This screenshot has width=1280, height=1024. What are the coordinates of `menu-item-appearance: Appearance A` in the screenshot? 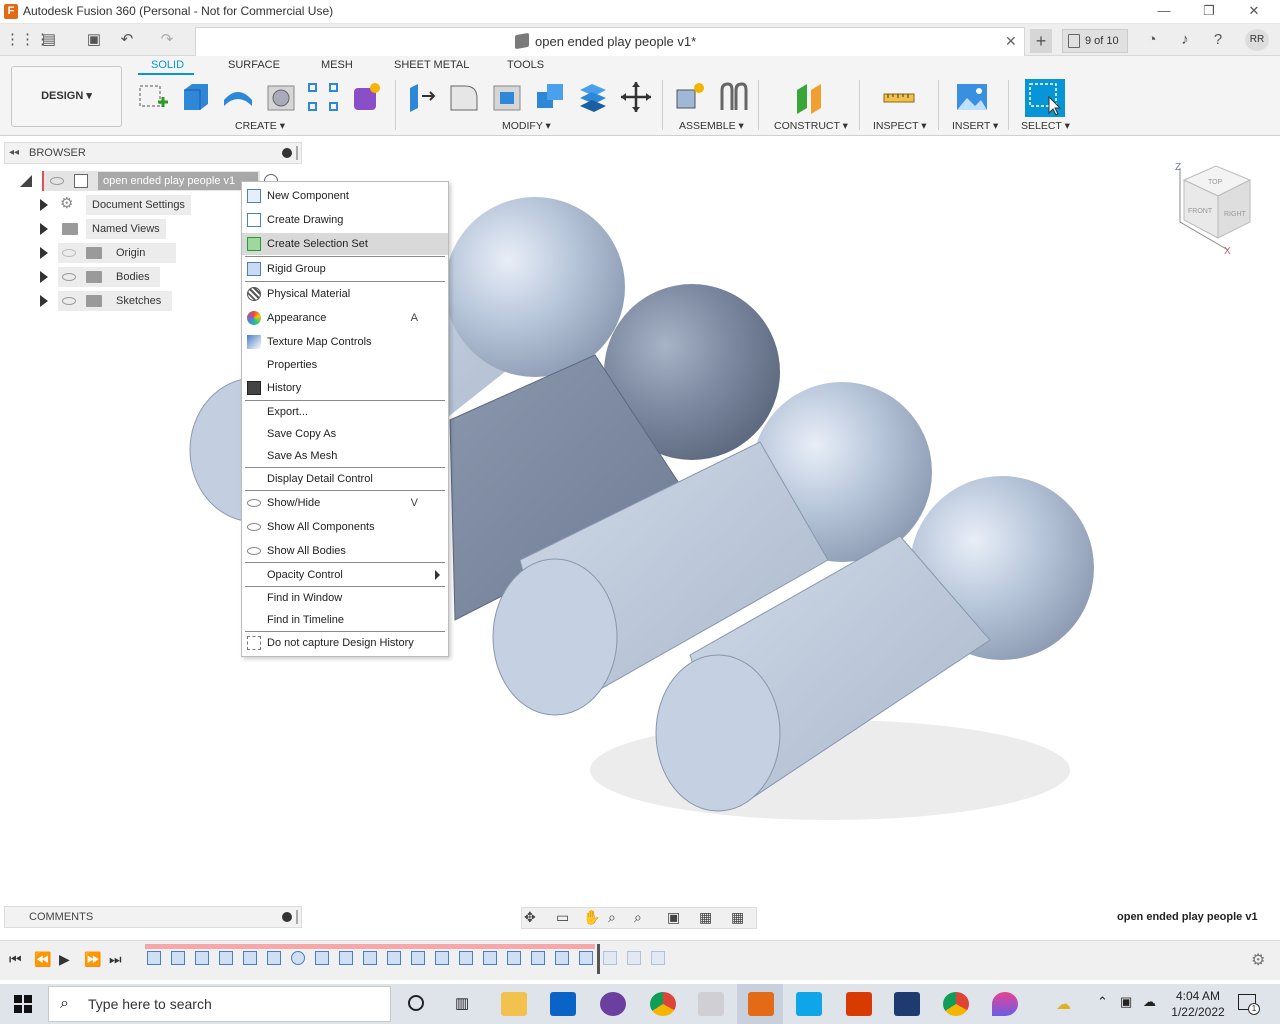 It's located at (345, 318).